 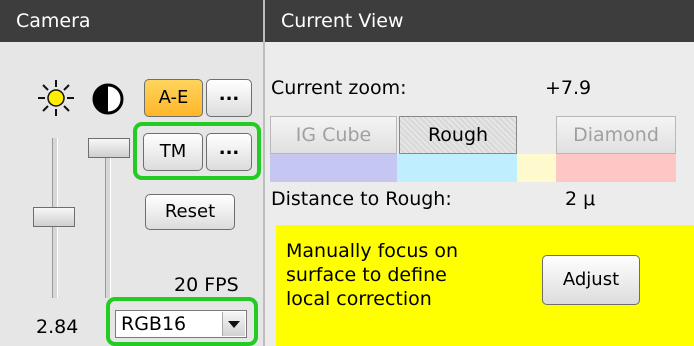 What do you see at coordinates (56, 98) in the screenshot?
I see `sun-icon` at bounding box center [56, 98].